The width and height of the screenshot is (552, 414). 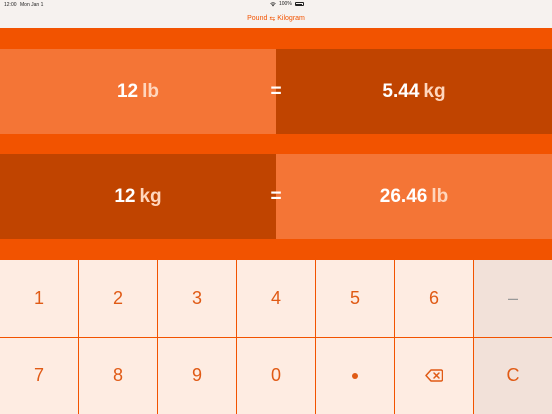 I want to click on key-4: 4, so click(x=276, y=298).